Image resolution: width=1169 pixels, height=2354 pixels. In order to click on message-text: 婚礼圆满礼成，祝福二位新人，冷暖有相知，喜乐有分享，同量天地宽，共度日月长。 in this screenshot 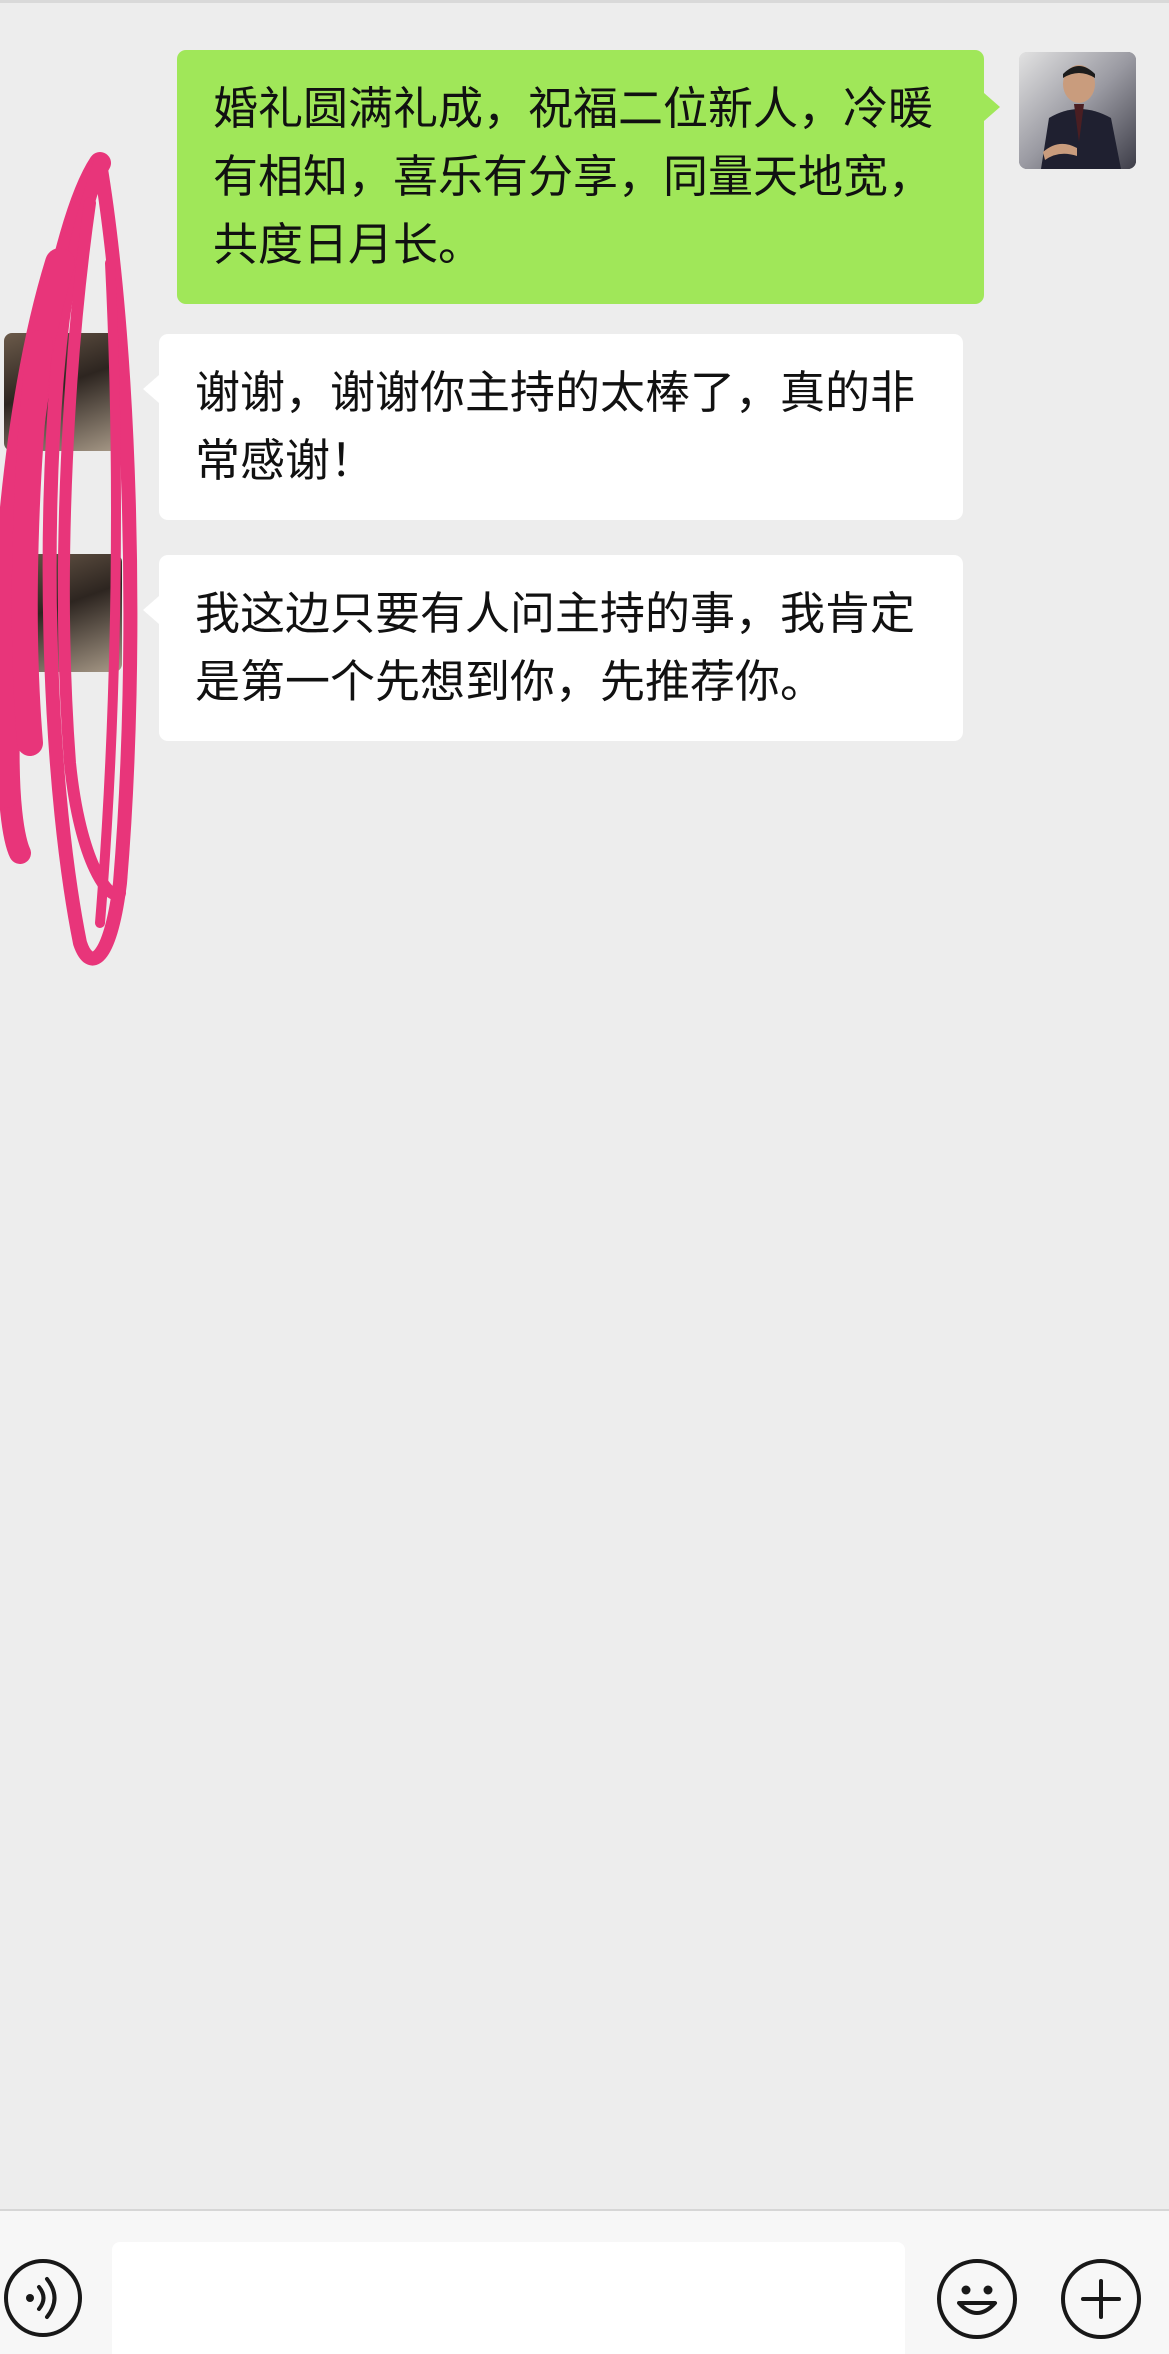, I will do `click(573, 176)`.